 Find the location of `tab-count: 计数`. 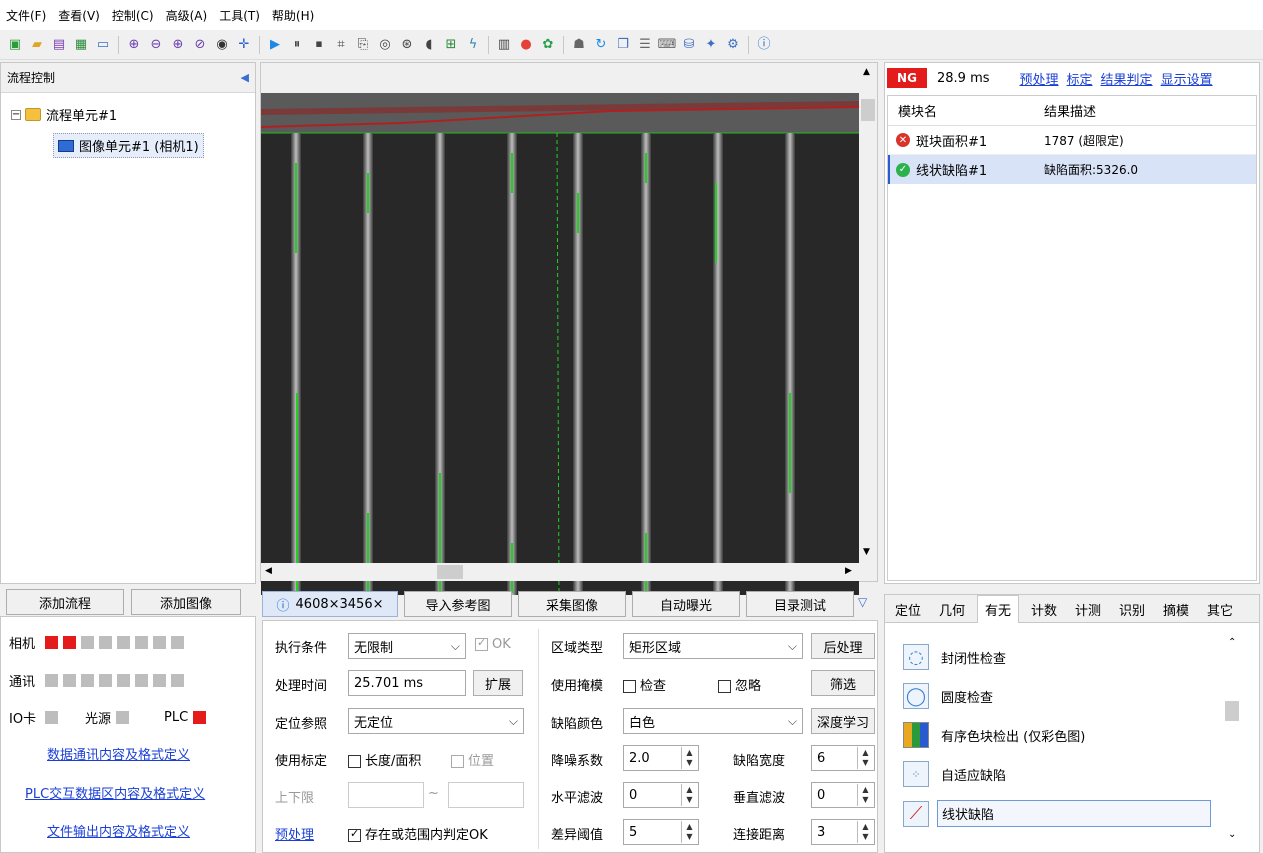

tab-count: 计数 is located at coordinates (1044, 609).